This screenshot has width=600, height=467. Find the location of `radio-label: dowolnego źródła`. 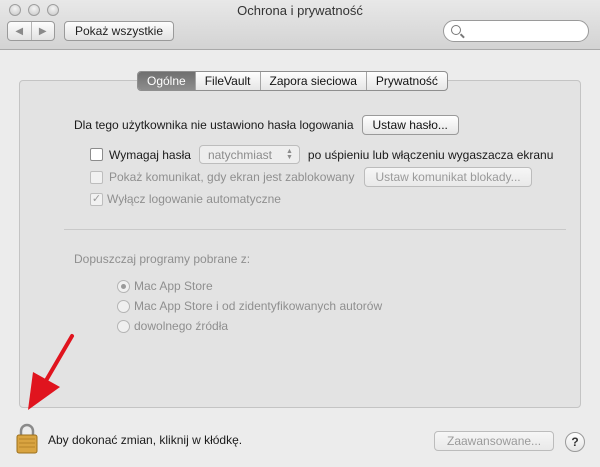

radio-label: dowolnego źródła is located at coordinates (181, 326).